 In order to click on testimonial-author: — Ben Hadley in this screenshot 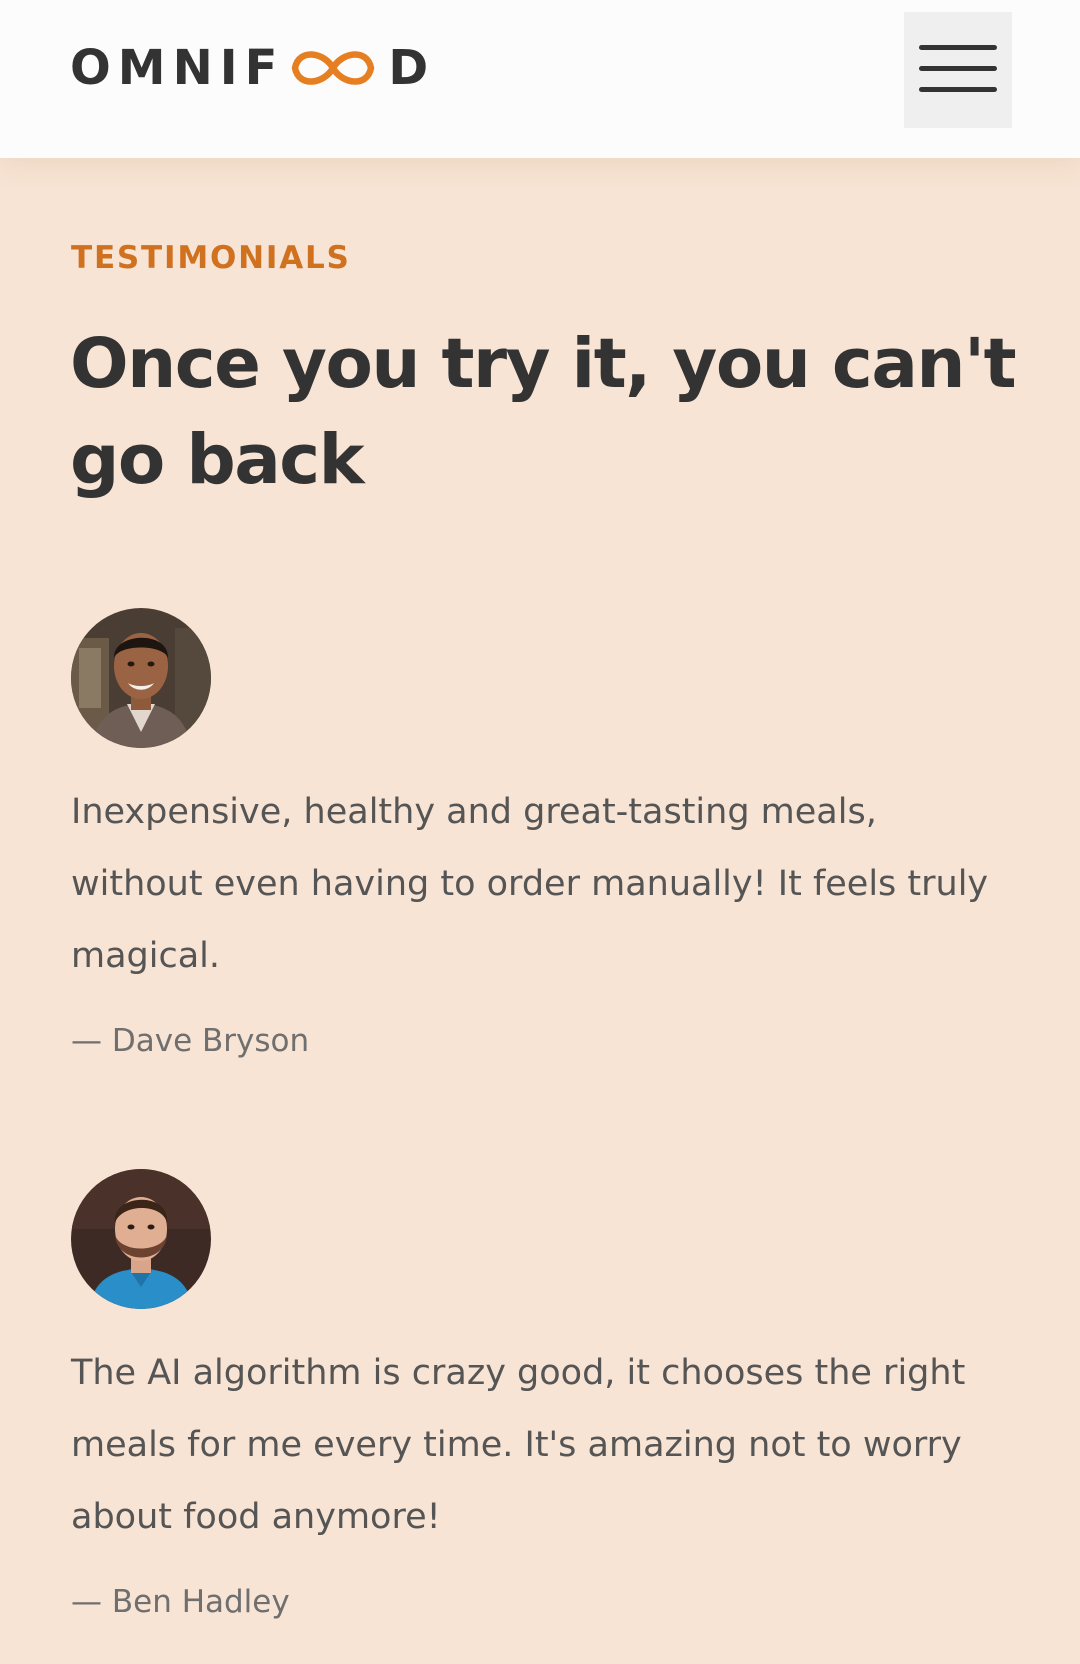, I will do `click(180, 1602)`.